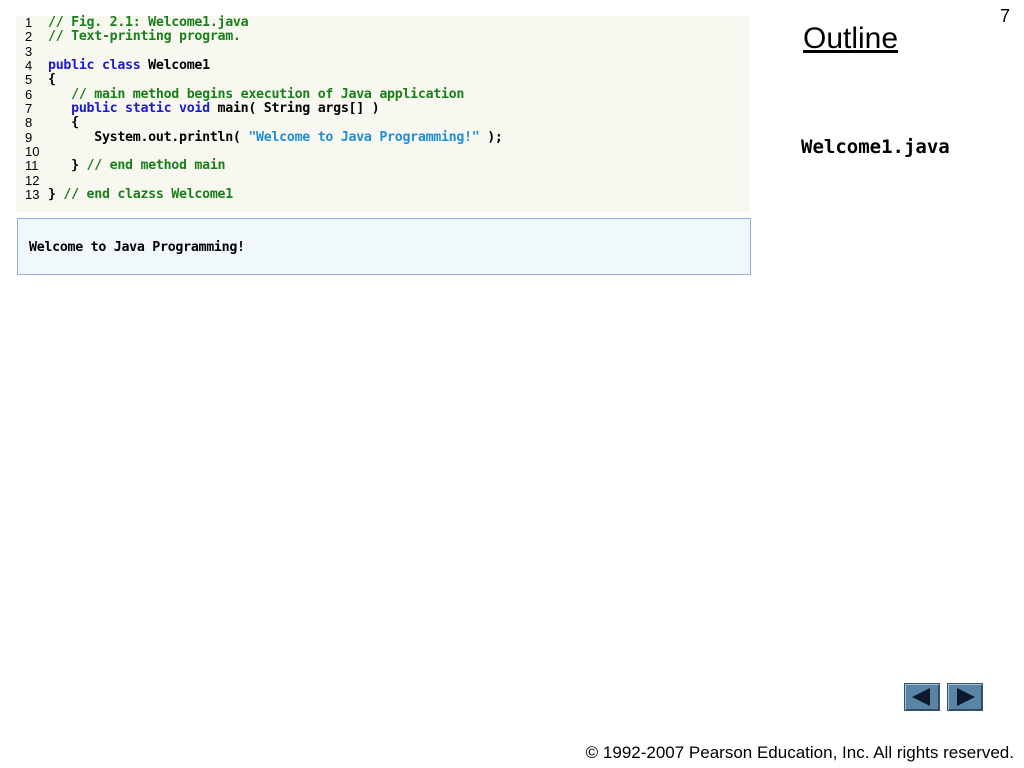 This screenshot has height=768, width=1024. What do you see at coordinates (383, 37) in the screenshot?
I see `code-line: 2 // Text-printing program.` at bounding box center [383, 37].